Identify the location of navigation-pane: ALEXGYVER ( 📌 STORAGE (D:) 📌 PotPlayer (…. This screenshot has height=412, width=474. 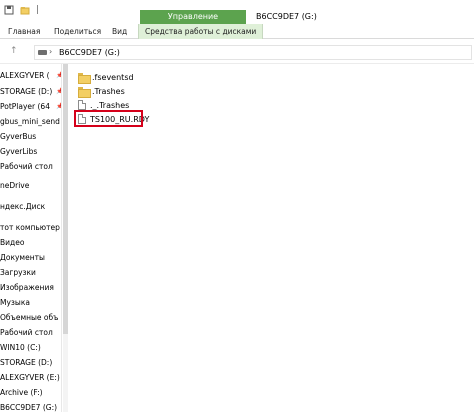
(31, 238).